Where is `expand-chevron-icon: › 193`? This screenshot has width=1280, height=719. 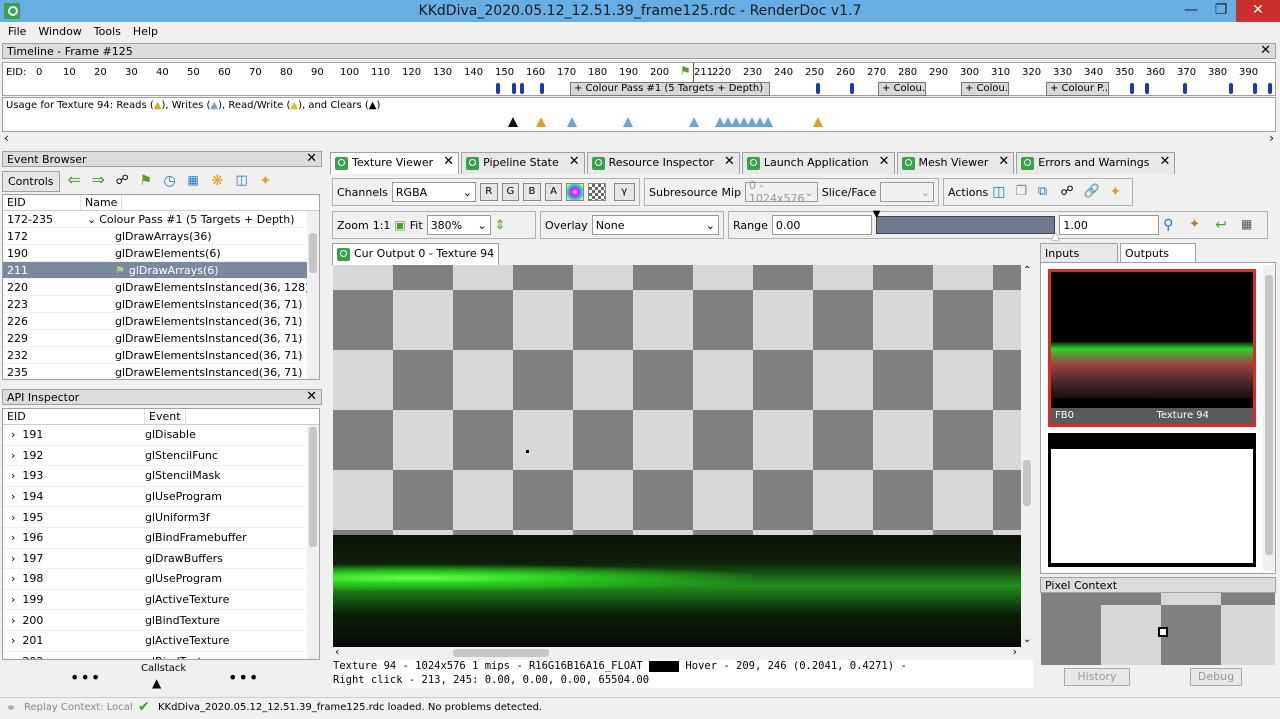
expand-chevron-icon: › 193 is located at coordinates (74, 475).